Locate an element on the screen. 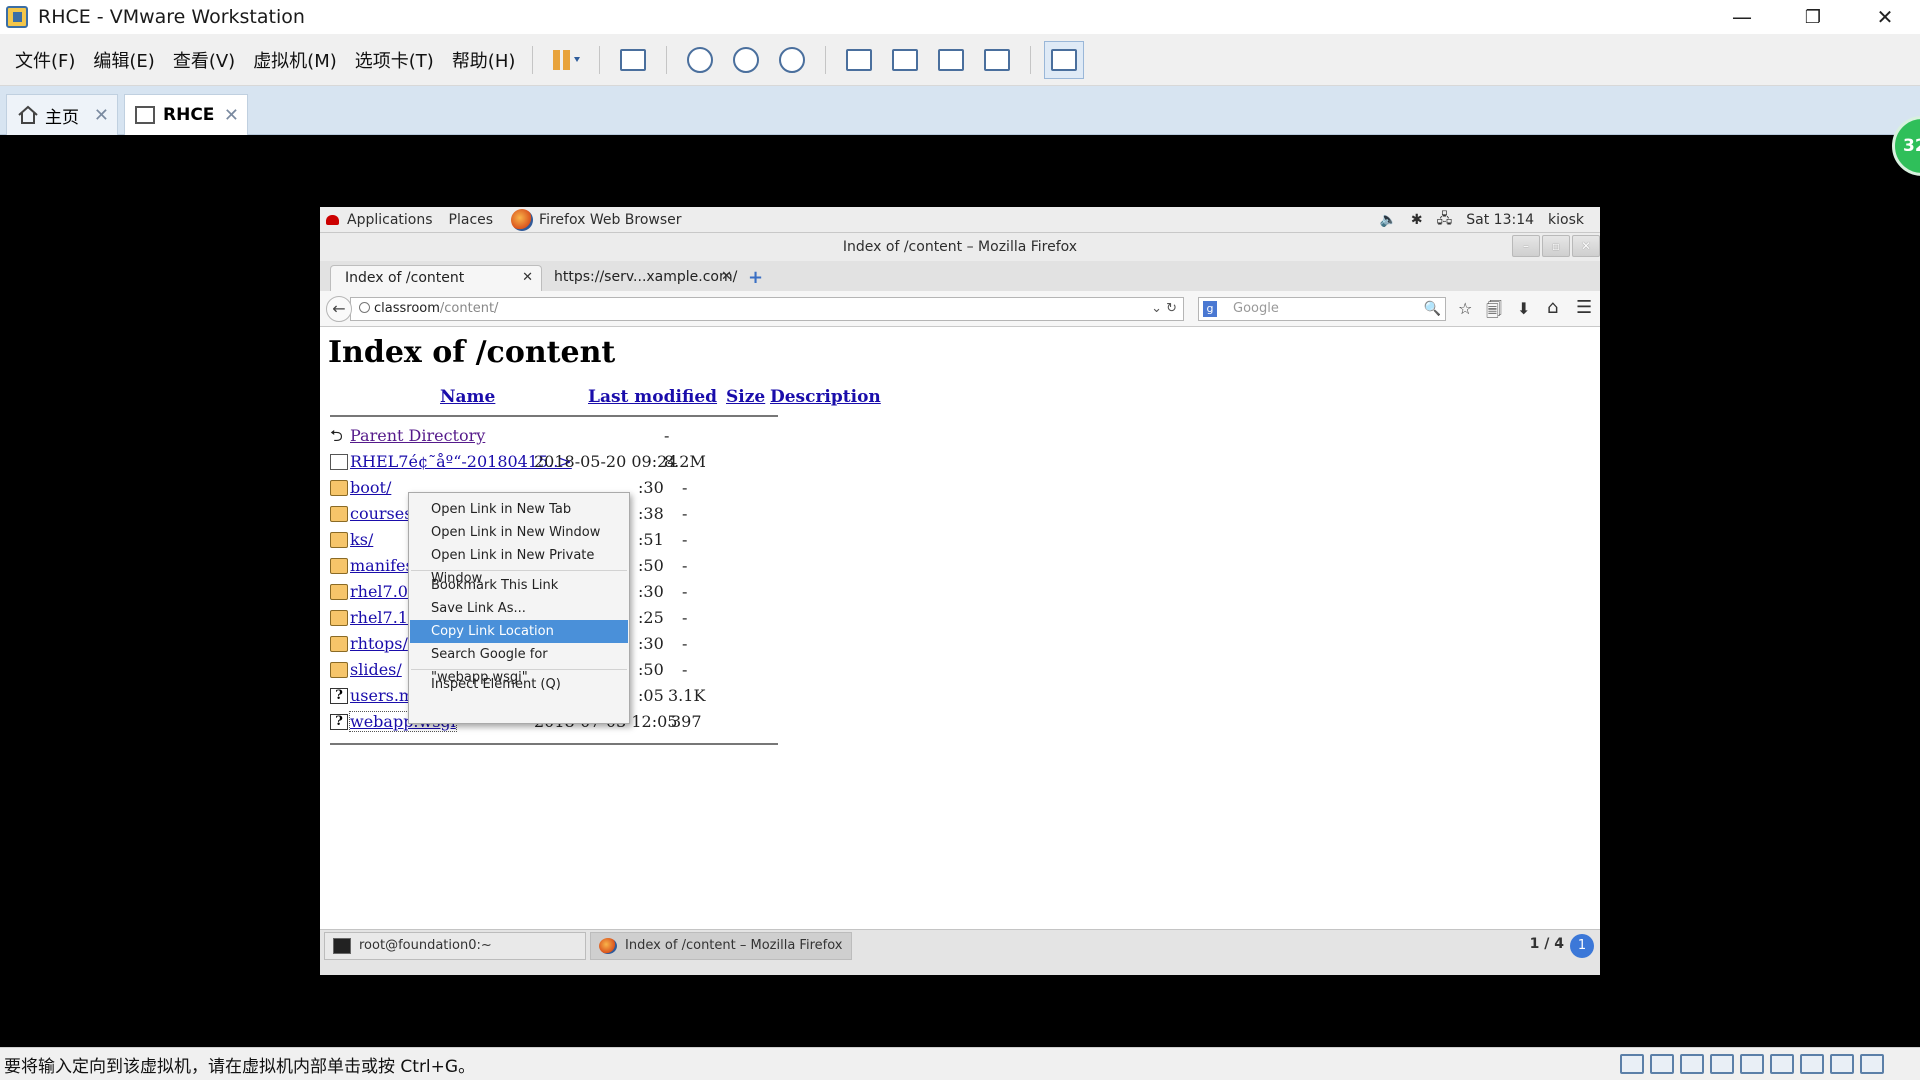  column-size-link: Size is located at coordinates (745, 397).